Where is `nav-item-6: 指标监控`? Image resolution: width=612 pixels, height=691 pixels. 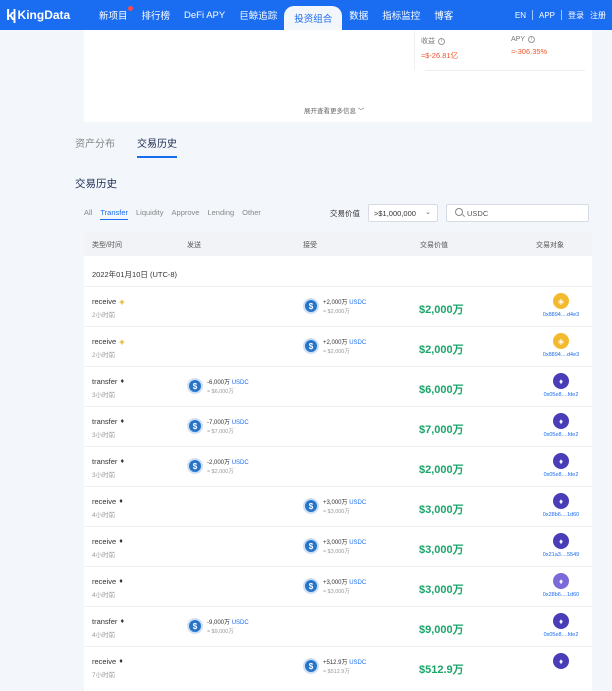
nav-item-6: 指标监控 is located at coordinates (401, 15).